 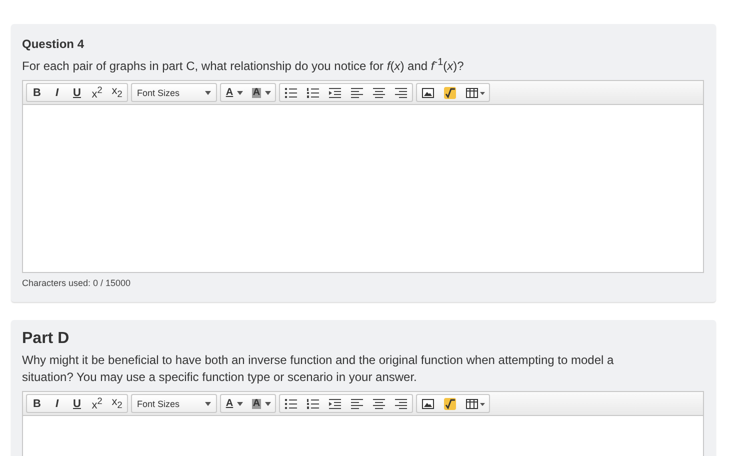 What do you see at coordinates (77, 283) in the screenshot?
I see `character-counter: Characters used: 0 / 15000` at bounding box center [77, 283].